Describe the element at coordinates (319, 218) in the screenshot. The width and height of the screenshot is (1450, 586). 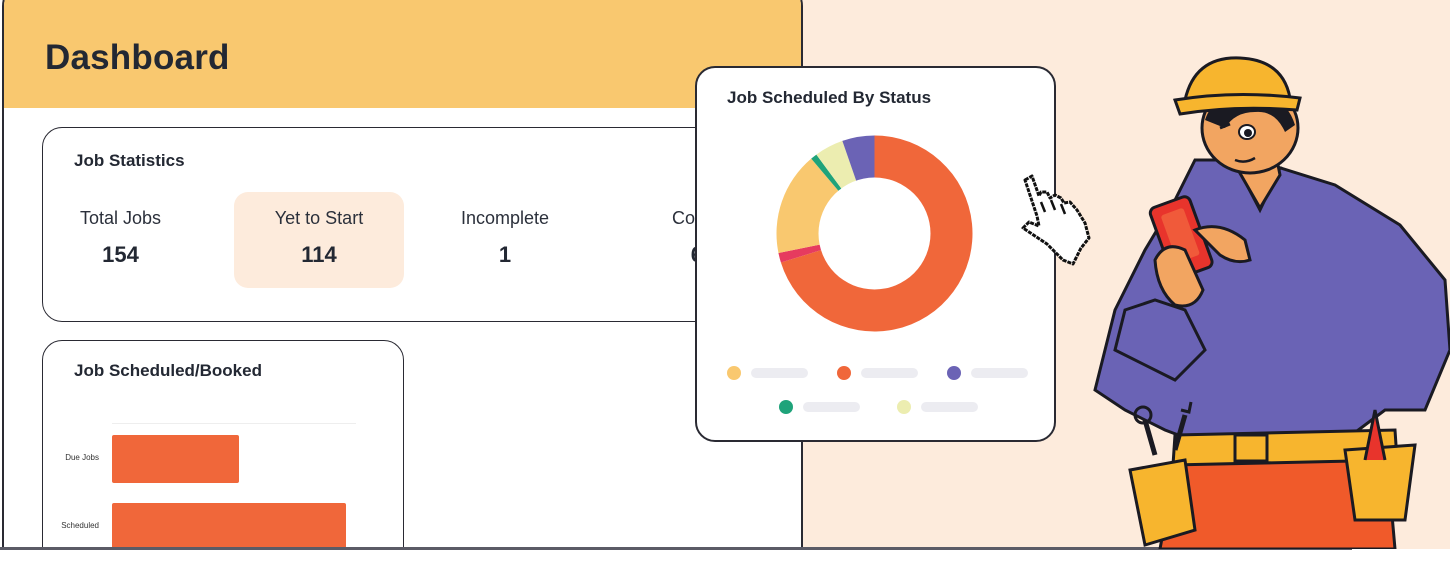
I see `stat-label: Yet to Start` at that location.